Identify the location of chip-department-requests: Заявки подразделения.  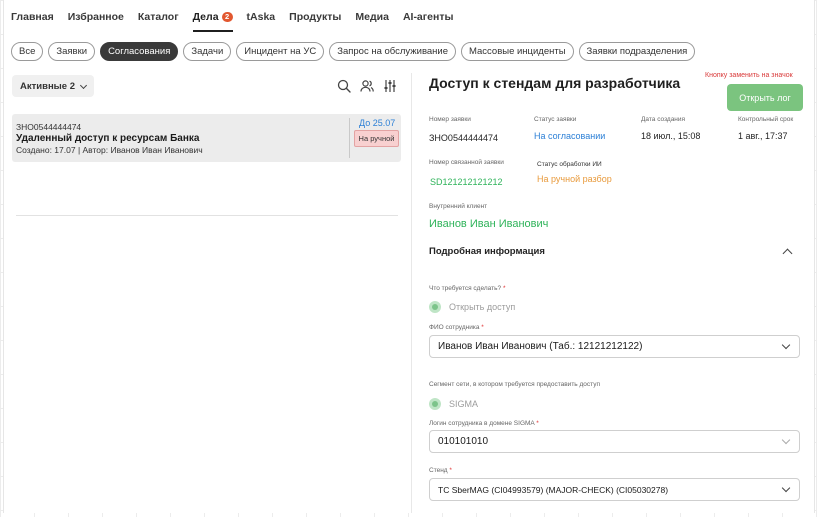
(637, 51).